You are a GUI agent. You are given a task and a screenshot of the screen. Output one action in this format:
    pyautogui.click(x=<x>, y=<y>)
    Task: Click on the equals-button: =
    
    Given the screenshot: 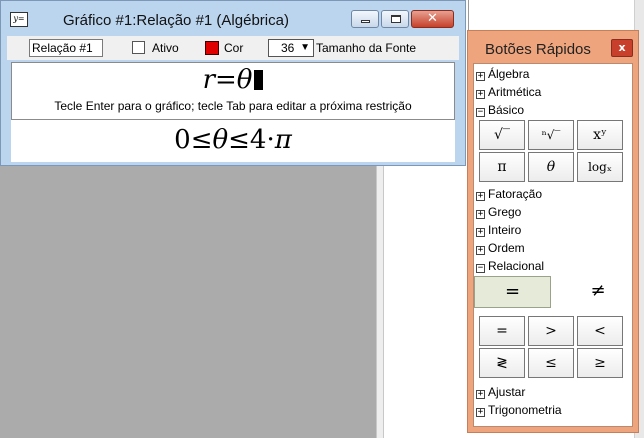 What is the action you would take?
    pyautogui.click(x=502, y=331)
    